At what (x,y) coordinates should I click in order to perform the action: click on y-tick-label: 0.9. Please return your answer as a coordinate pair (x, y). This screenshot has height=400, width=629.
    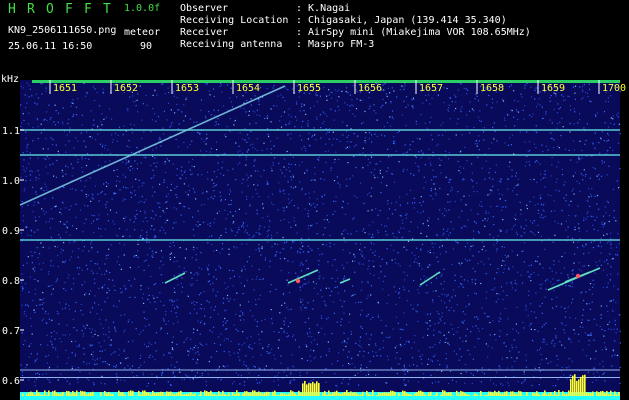
    Looking at the image, I should click on (11, 231).